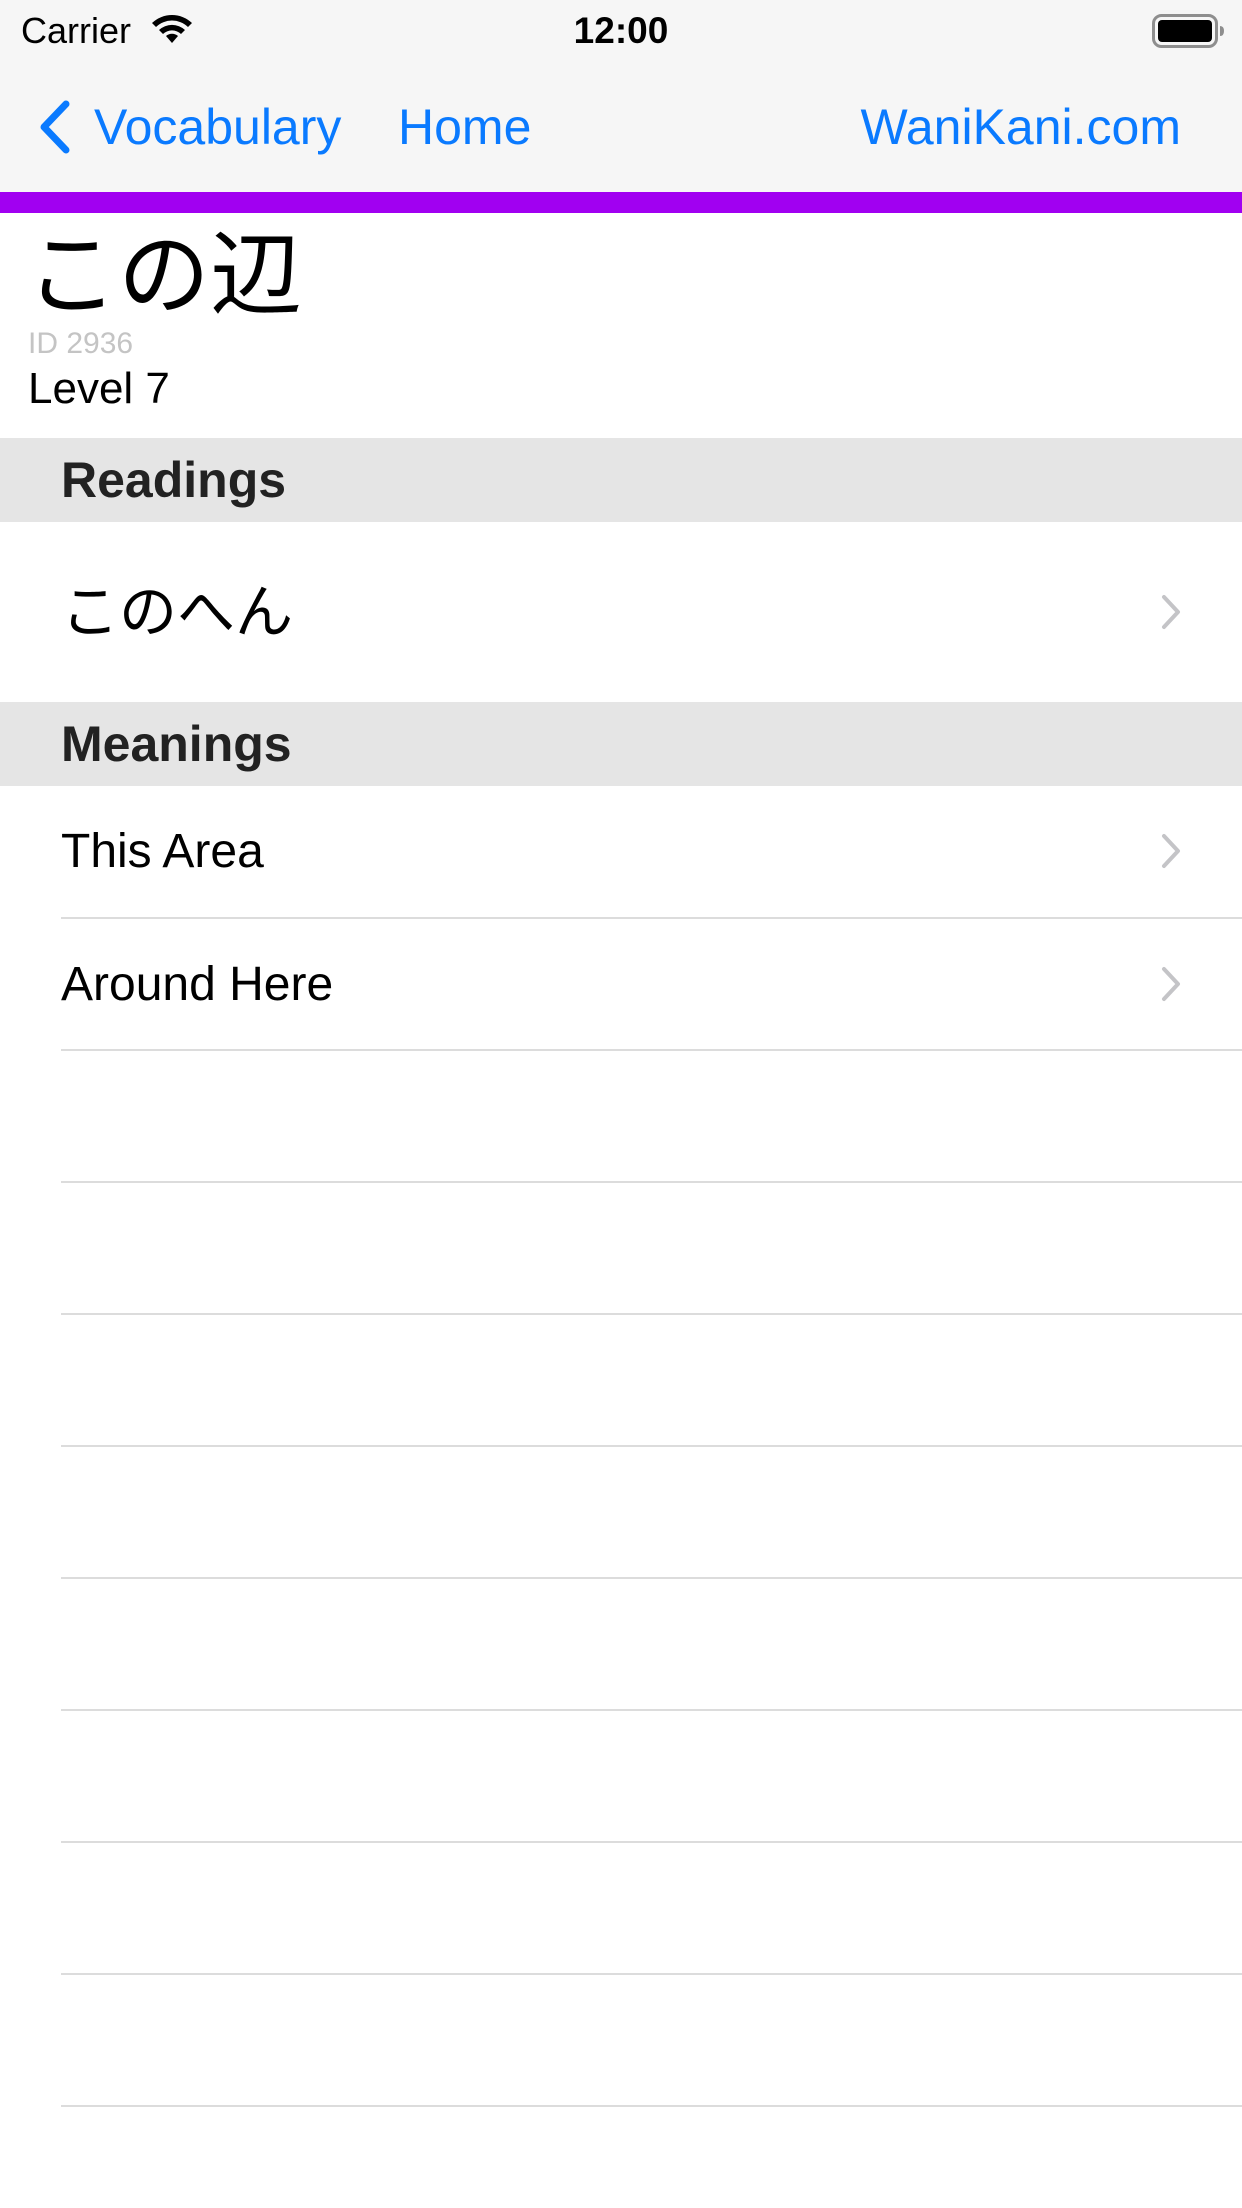 This screenshot has width=1242, height=2208. Describe the element at coordinates (174, 480) in the screenshot. I see `readings-section-title: Readings` at that location.